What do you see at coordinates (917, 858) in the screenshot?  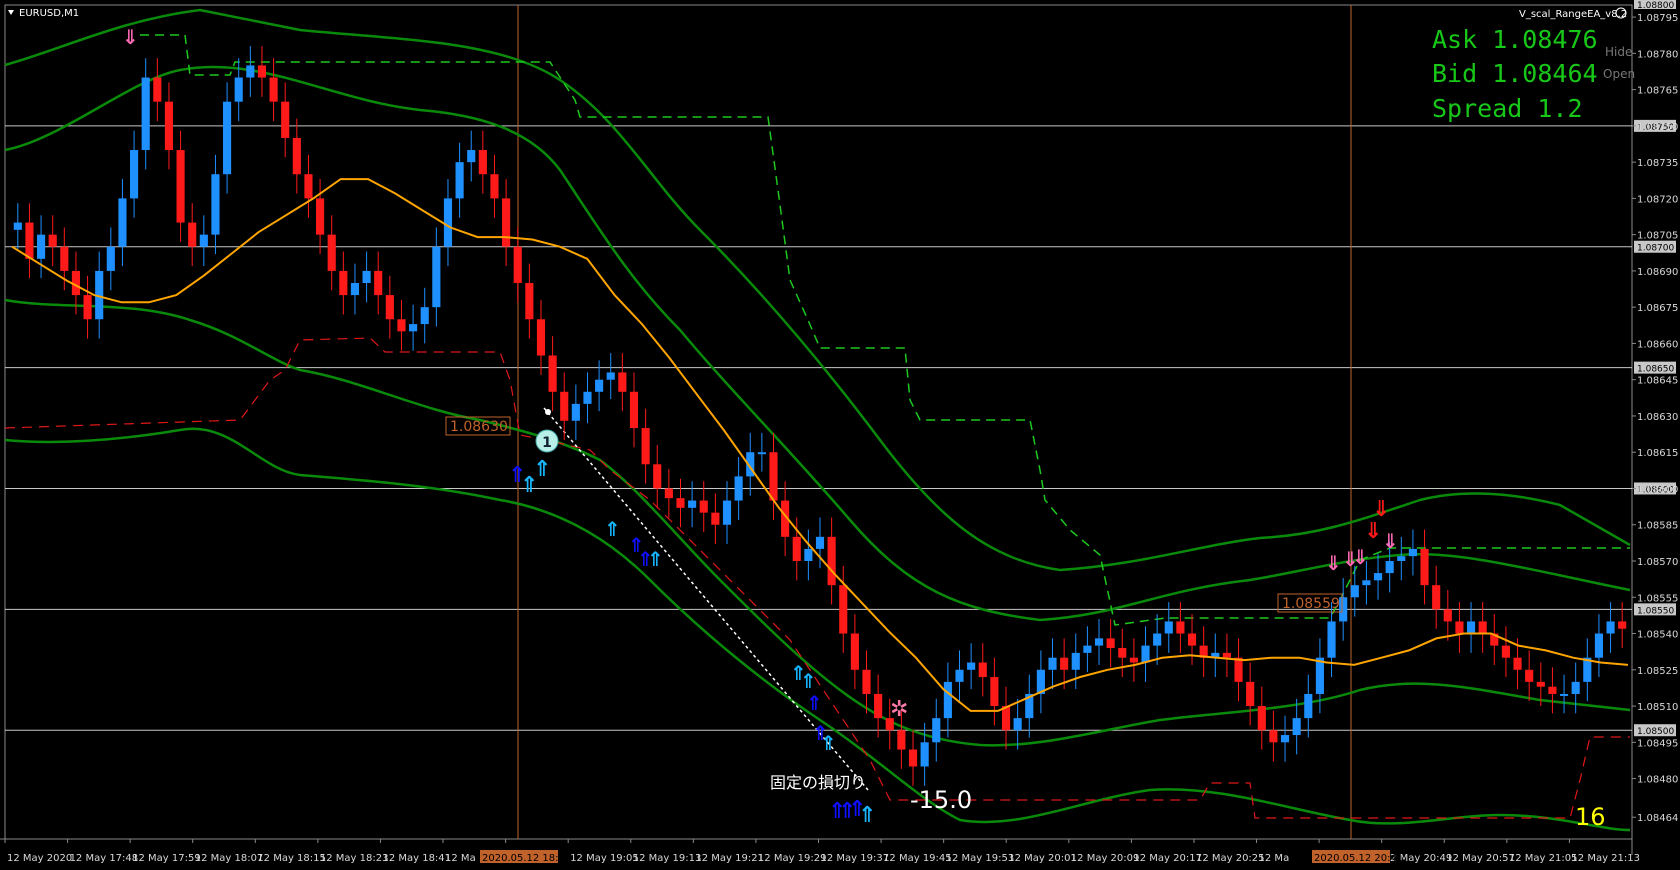 I see `time-tick-label: 12 May 19:45` at bounding box center [917, 858].